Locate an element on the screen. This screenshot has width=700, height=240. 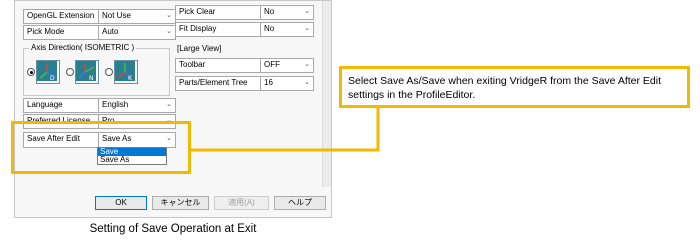
callout-connector is located at coordinates (285, 130).